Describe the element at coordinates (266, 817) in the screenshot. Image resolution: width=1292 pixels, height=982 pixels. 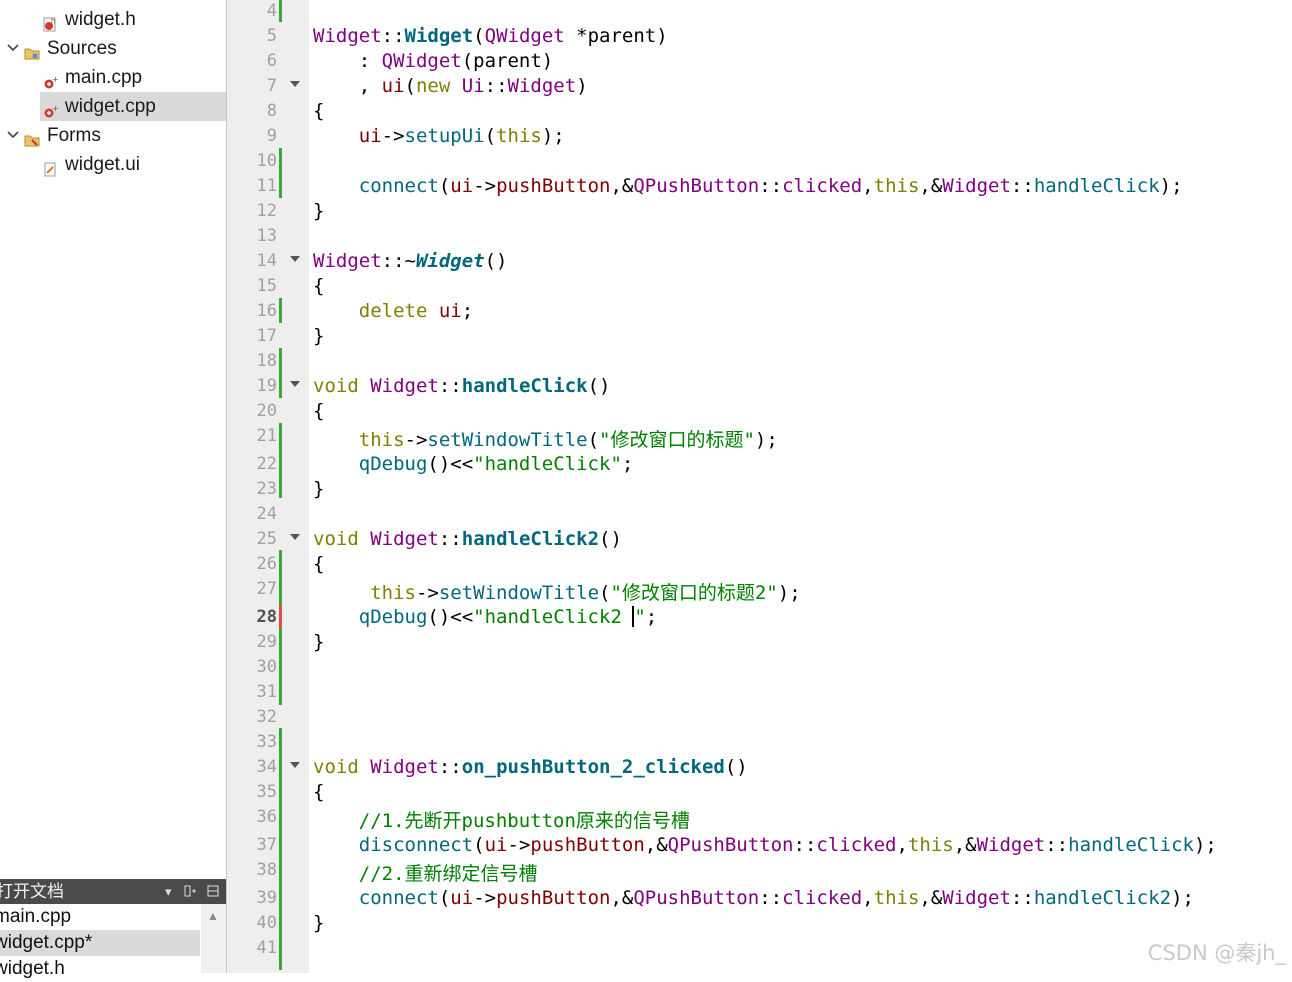
I see `line-number: 36` at that location.